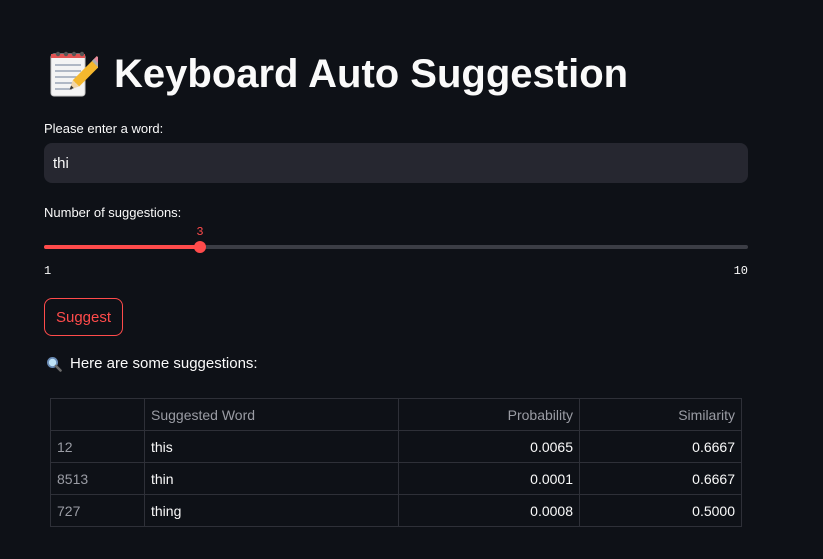 Image resolution: width=823 pixels, height=559 pixels. What do you see at coordinates (200, 232) in the screenshot?
I see `slider-value: 3` at bounding box center [200, 232].